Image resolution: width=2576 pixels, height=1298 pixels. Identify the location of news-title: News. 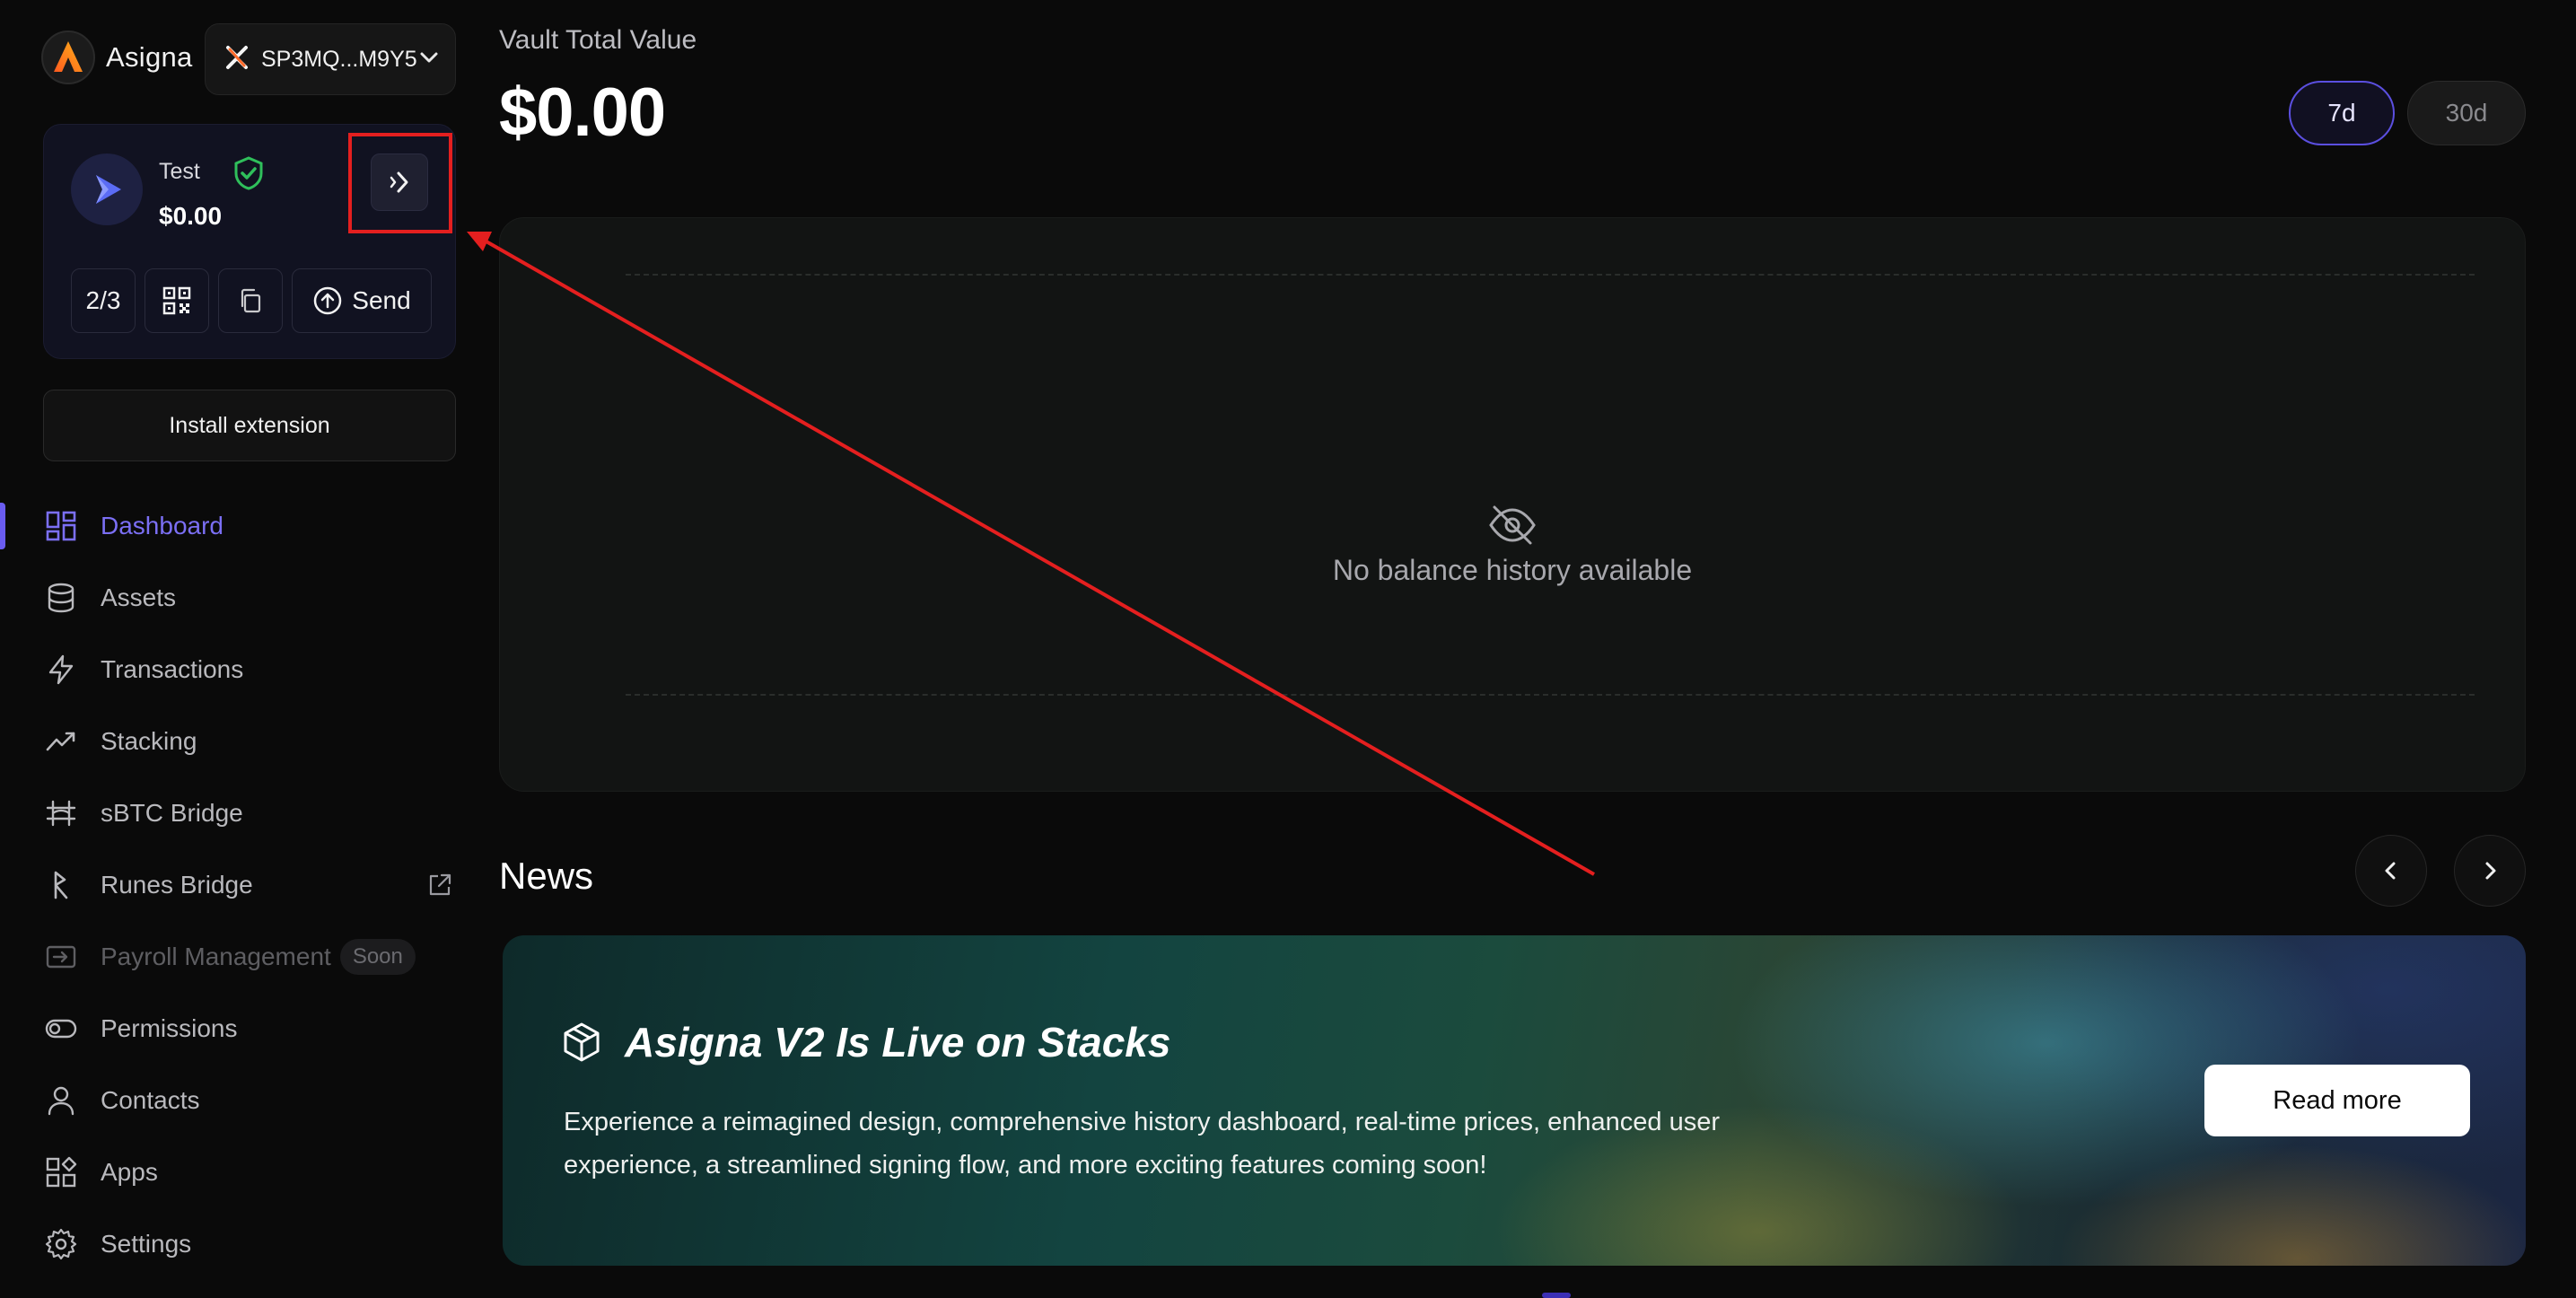
(546, 876).